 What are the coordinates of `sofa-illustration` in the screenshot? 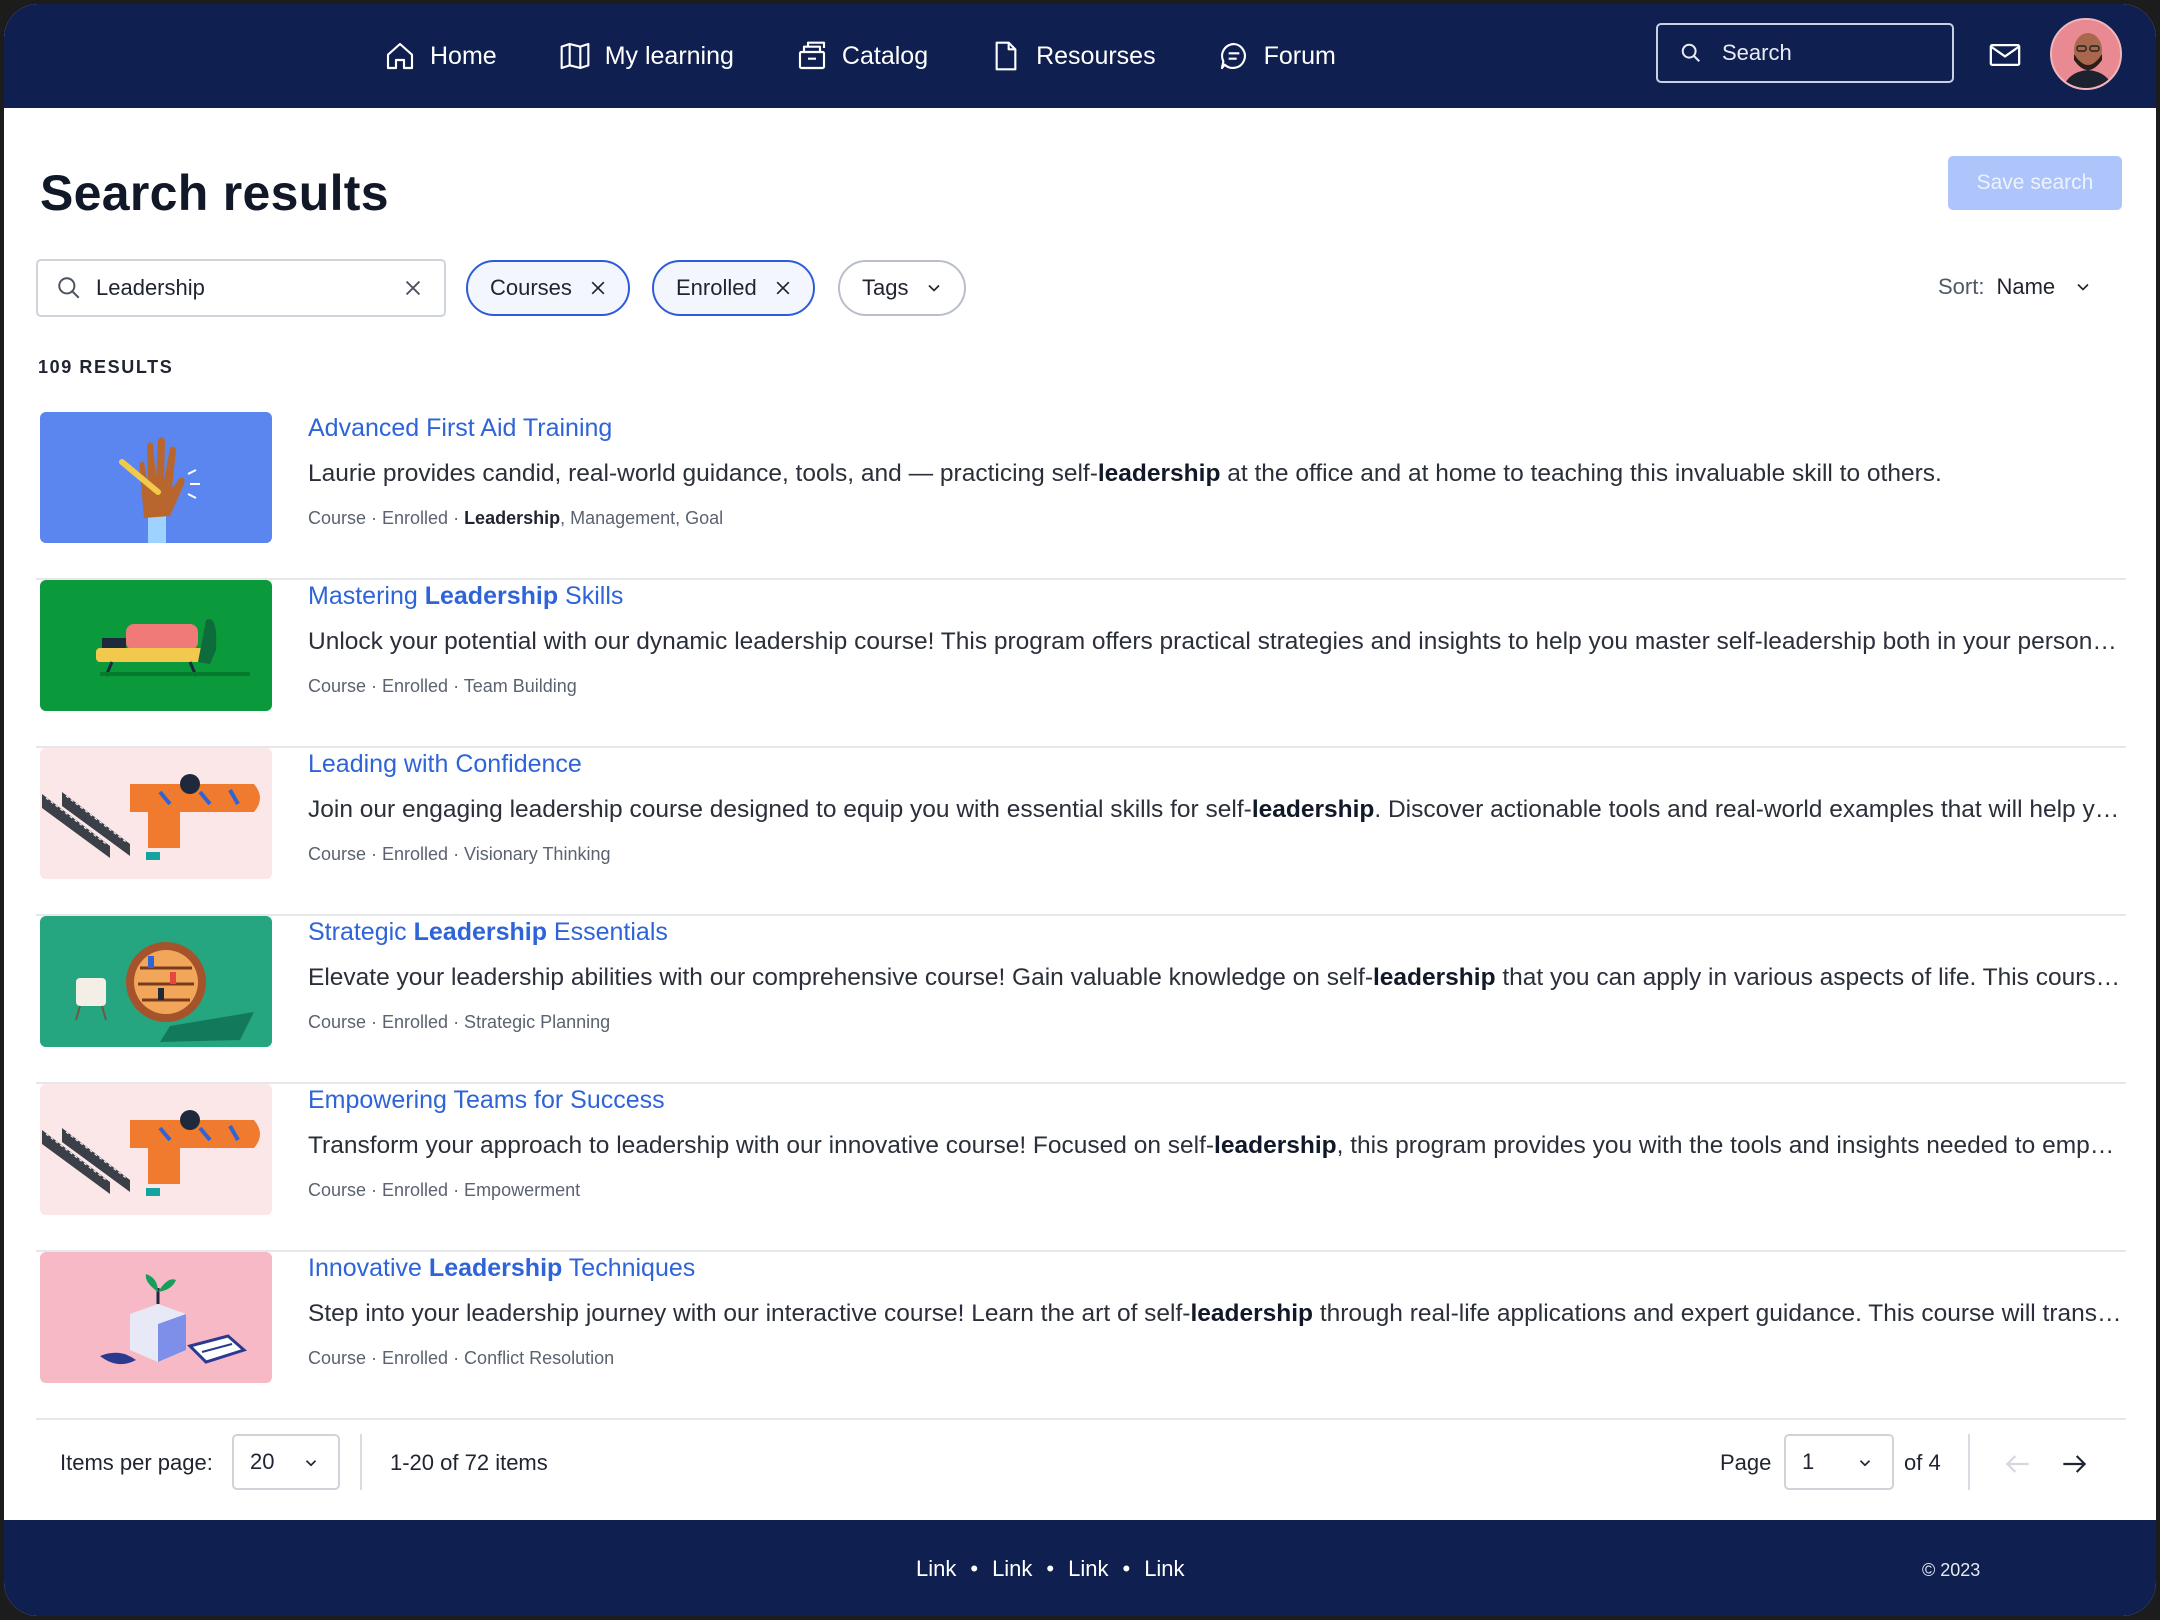 It's located at (156, 645).